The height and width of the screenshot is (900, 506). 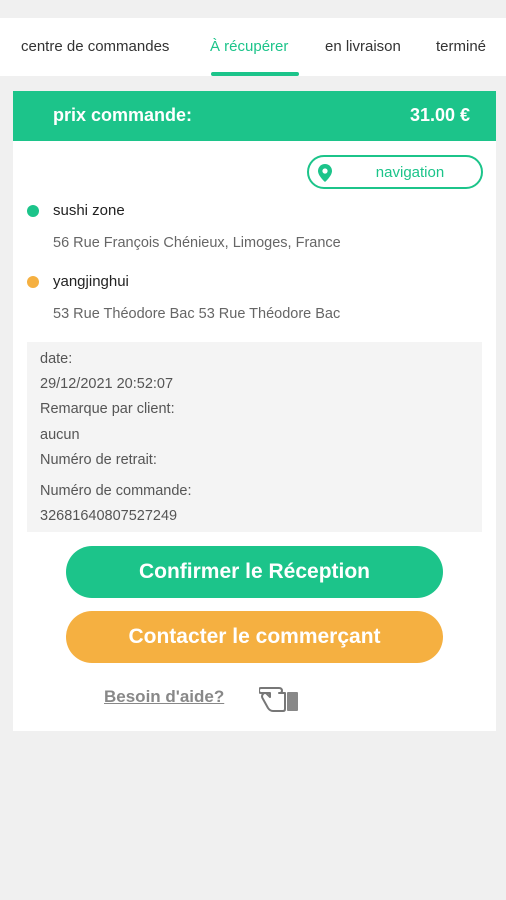 I want to click on tab-in-delivery: en livraison, so click(x=363, y=47).